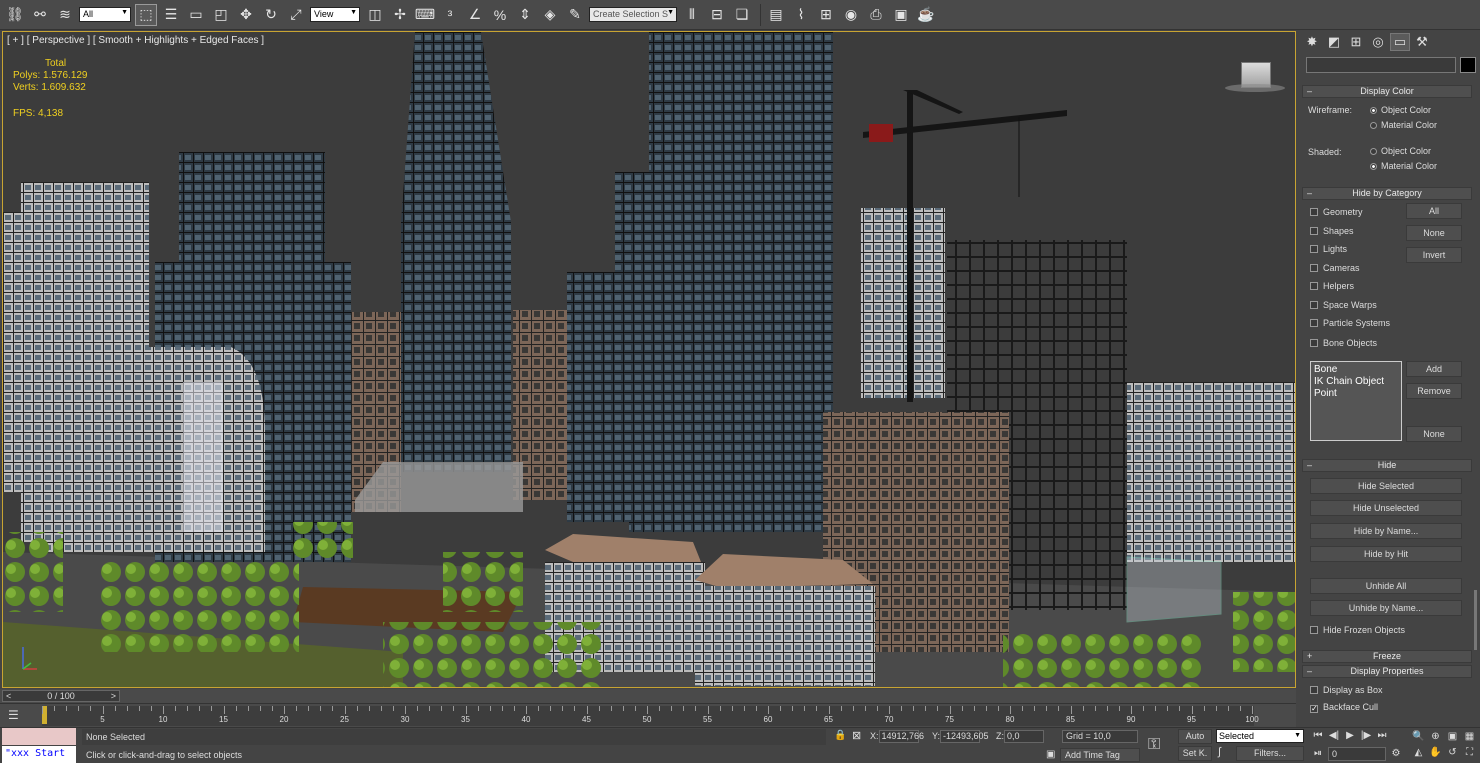  I want to click on coord-x: X: 14912,766, so click(897, 736).